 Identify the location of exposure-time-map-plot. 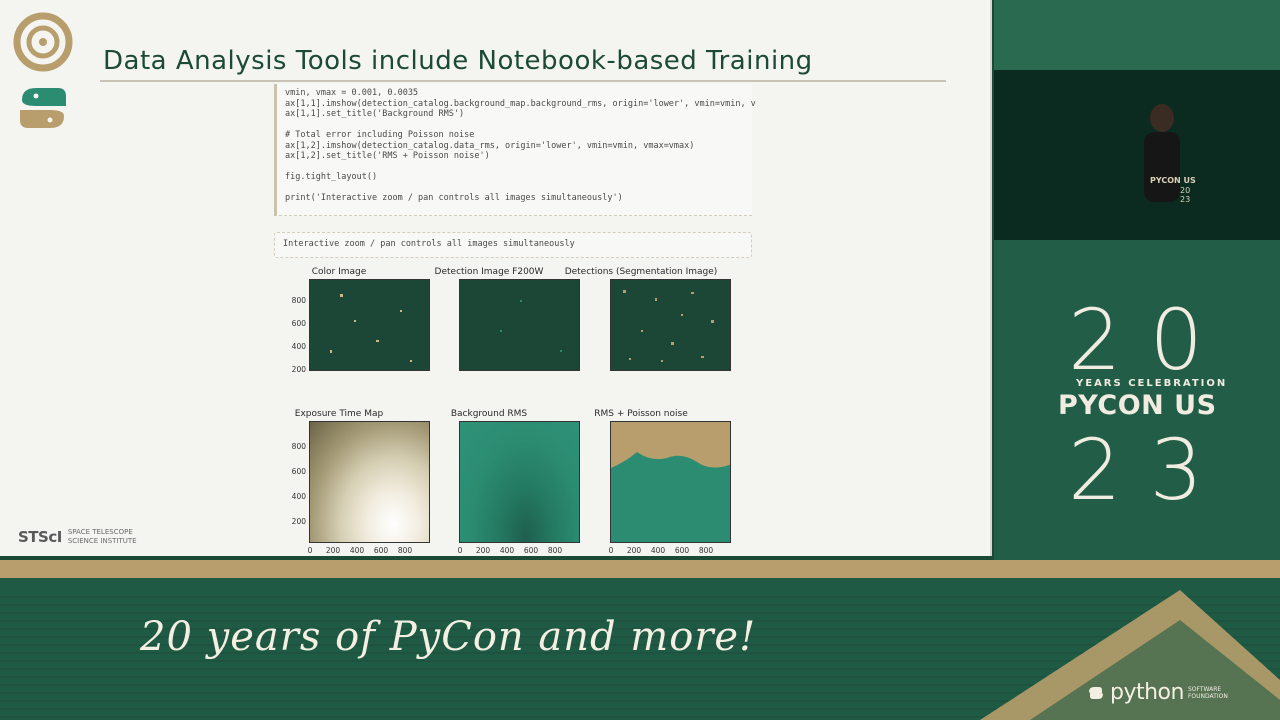
(369, 482).